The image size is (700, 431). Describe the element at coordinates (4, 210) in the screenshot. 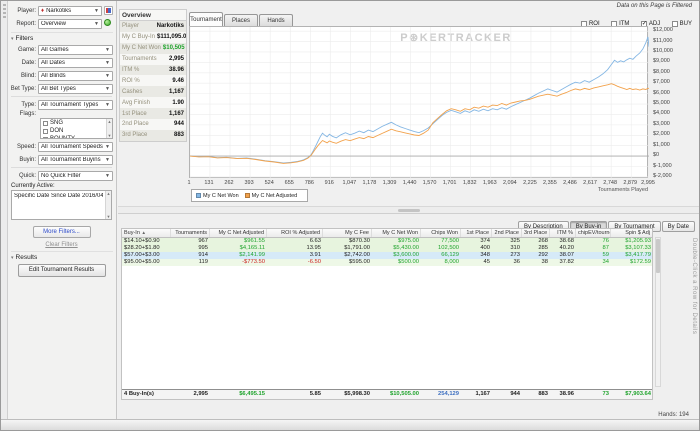

I see `sidebar-collapse-strip` at that location.